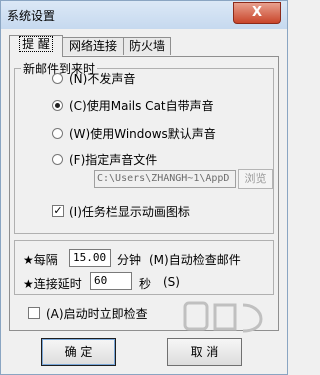  What do you see at coordinates (129, 211) in the screenshot?
I see `tray-animation-label: (I)任务栏显示动画图标` at bounding box center [129, 211].